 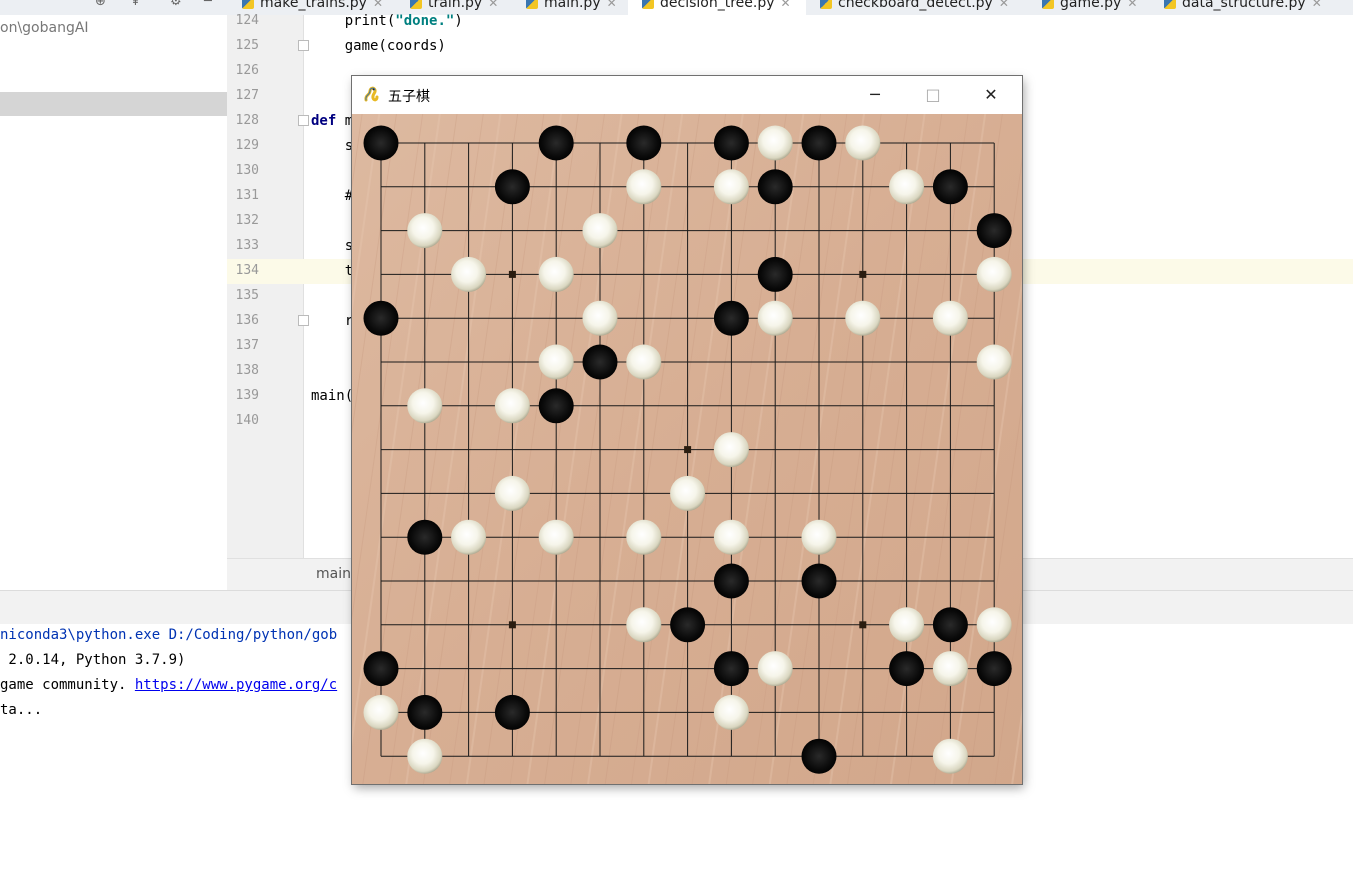 What do you see at coordinates (67, 685) in the screenshot?
I see `console-text: game community.` at bounding box center [67, 685].